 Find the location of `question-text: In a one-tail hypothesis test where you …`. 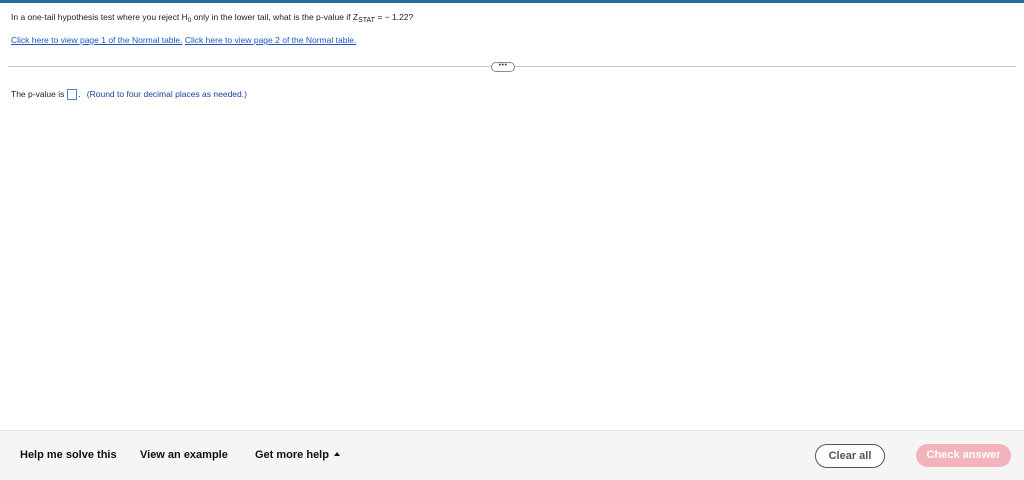

question-text: In a one-tail hypothesis test where you … is located at coordinates (212, 17).